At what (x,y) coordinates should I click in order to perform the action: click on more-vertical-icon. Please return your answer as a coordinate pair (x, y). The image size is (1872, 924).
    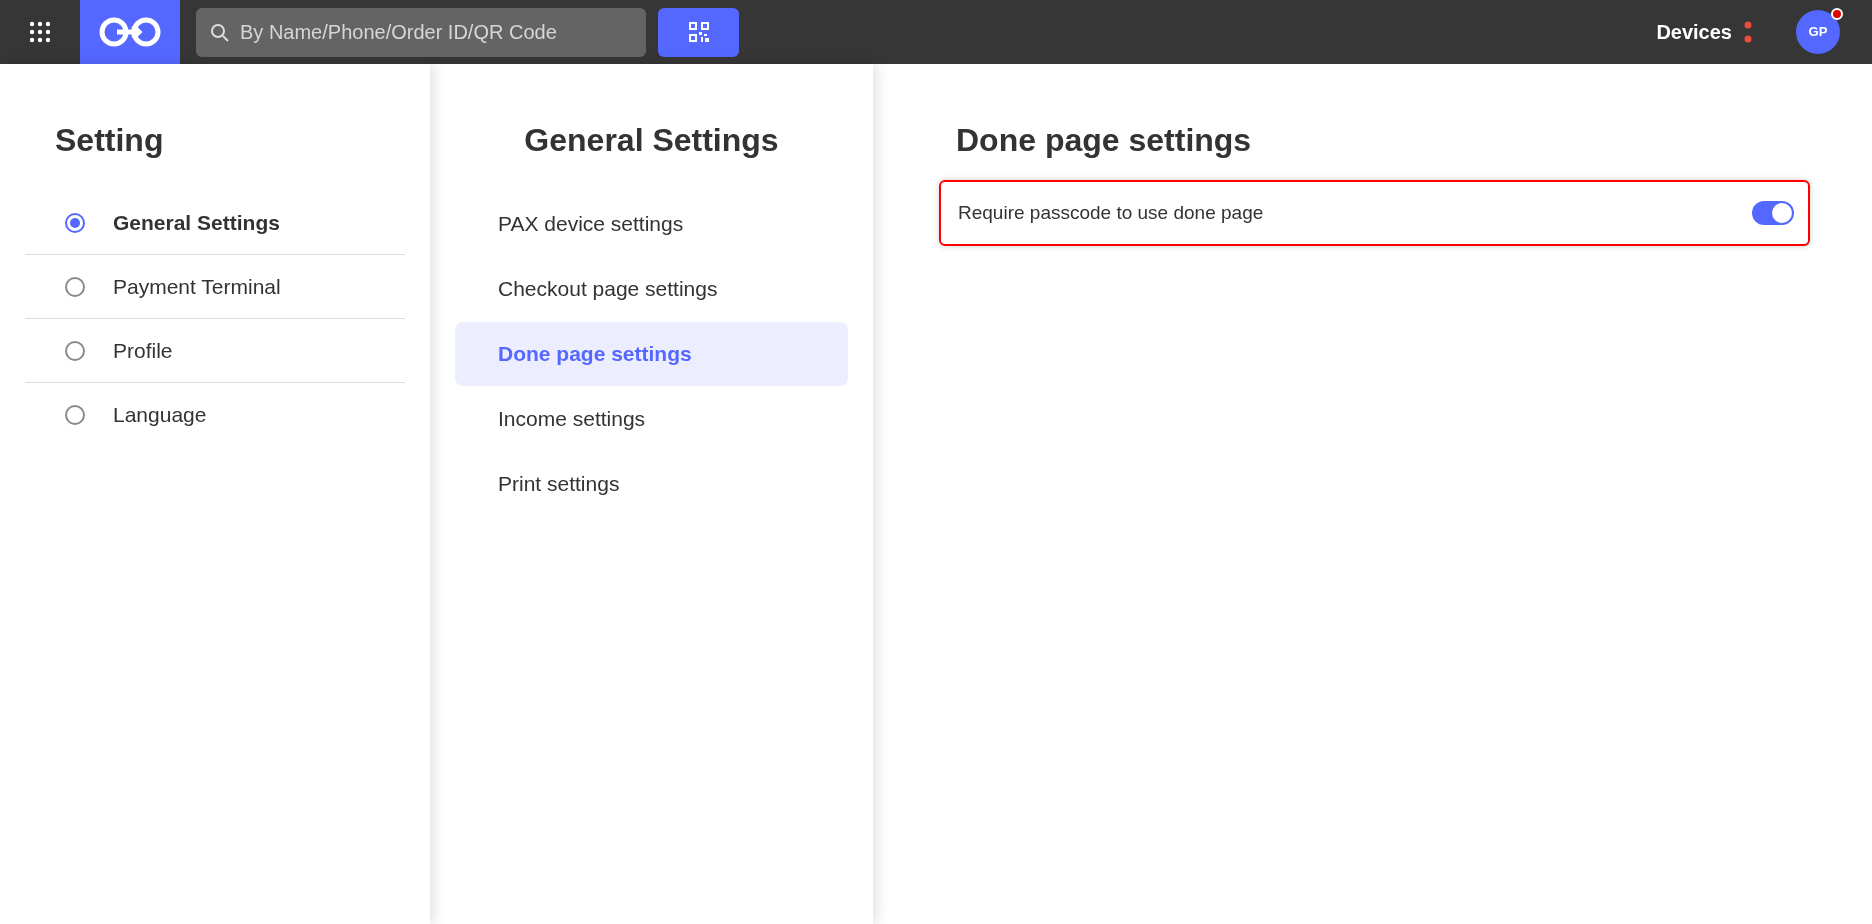
    Looking at the image, I should click on (1748, 32).